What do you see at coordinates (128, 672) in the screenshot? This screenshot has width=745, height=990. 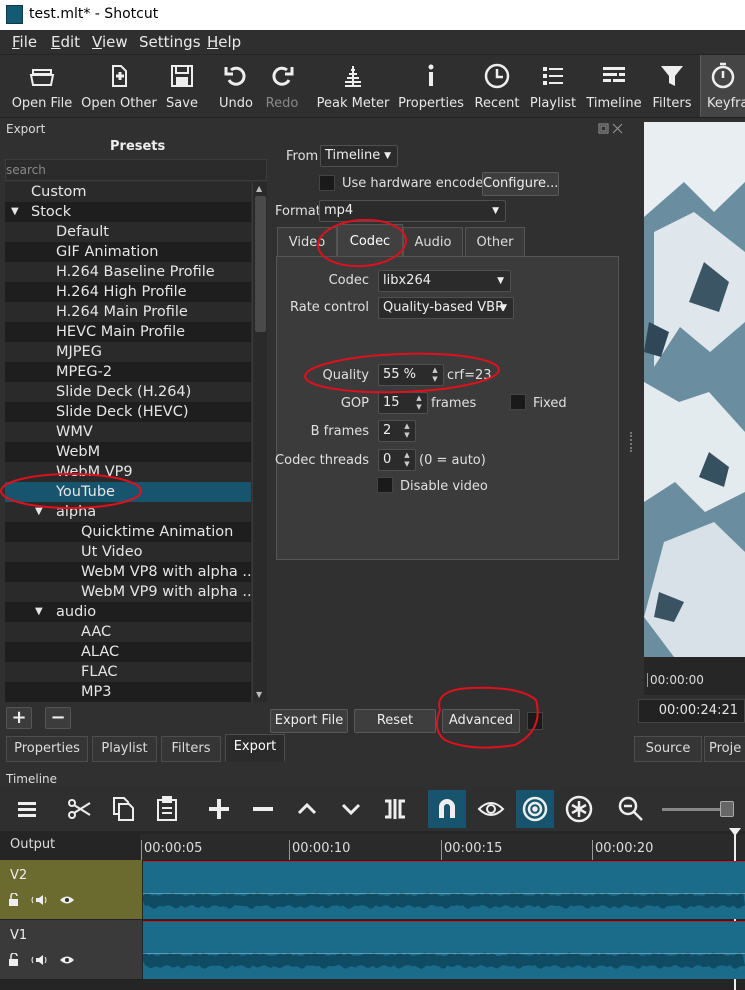 I see `preset-item: FLAC` at bounding box center [128, 672].